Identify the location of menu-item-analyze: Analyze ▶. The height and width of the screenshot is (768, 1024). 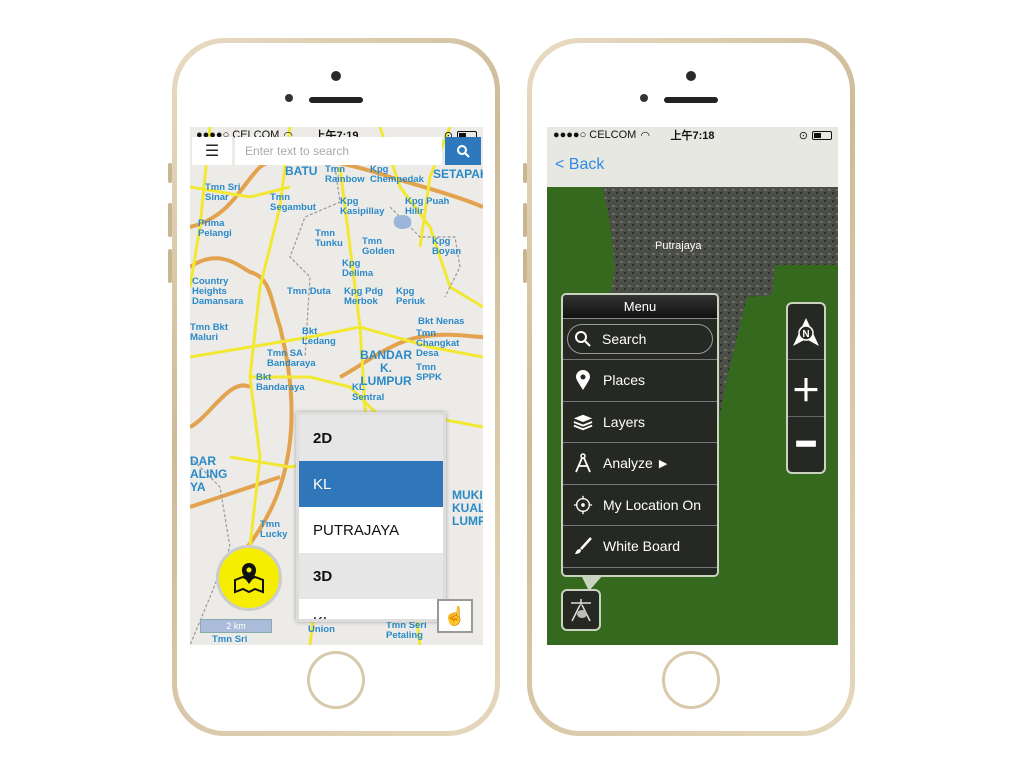
(640, 464).